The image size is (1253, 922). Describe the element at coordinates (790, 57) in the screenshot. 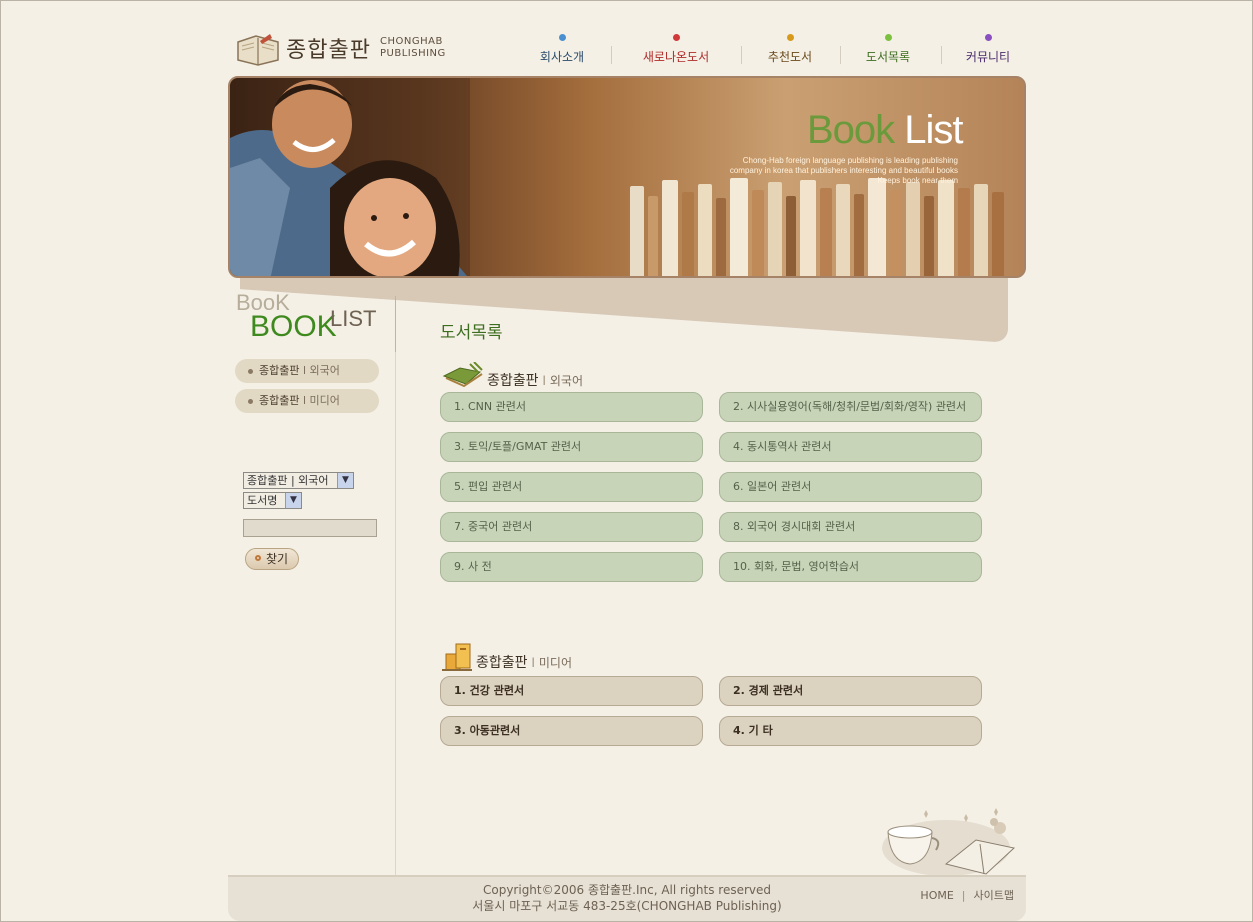

I see `nav-label: 추천도서` at that location.